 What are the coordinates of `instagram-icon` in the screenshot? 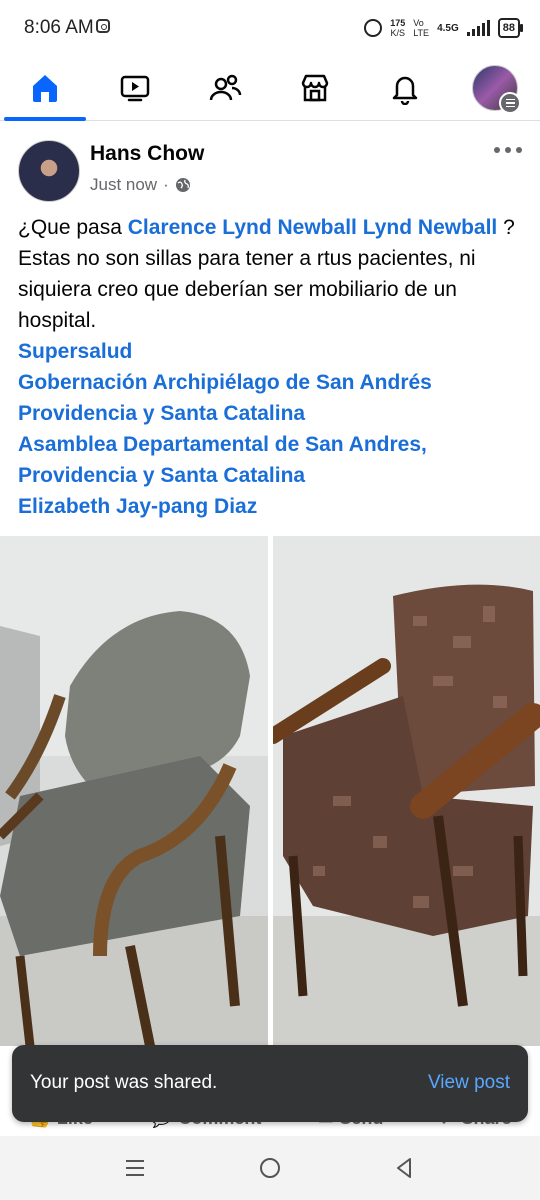 It's located at (103, 26).